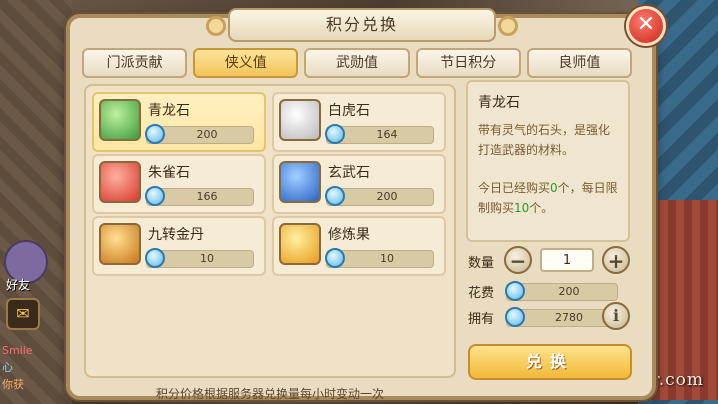 The width and height of the screenshot is (718, 404). Describe the element at coordinates (569, 291) in the screenshot. I see `cost-value: 200` at that location.